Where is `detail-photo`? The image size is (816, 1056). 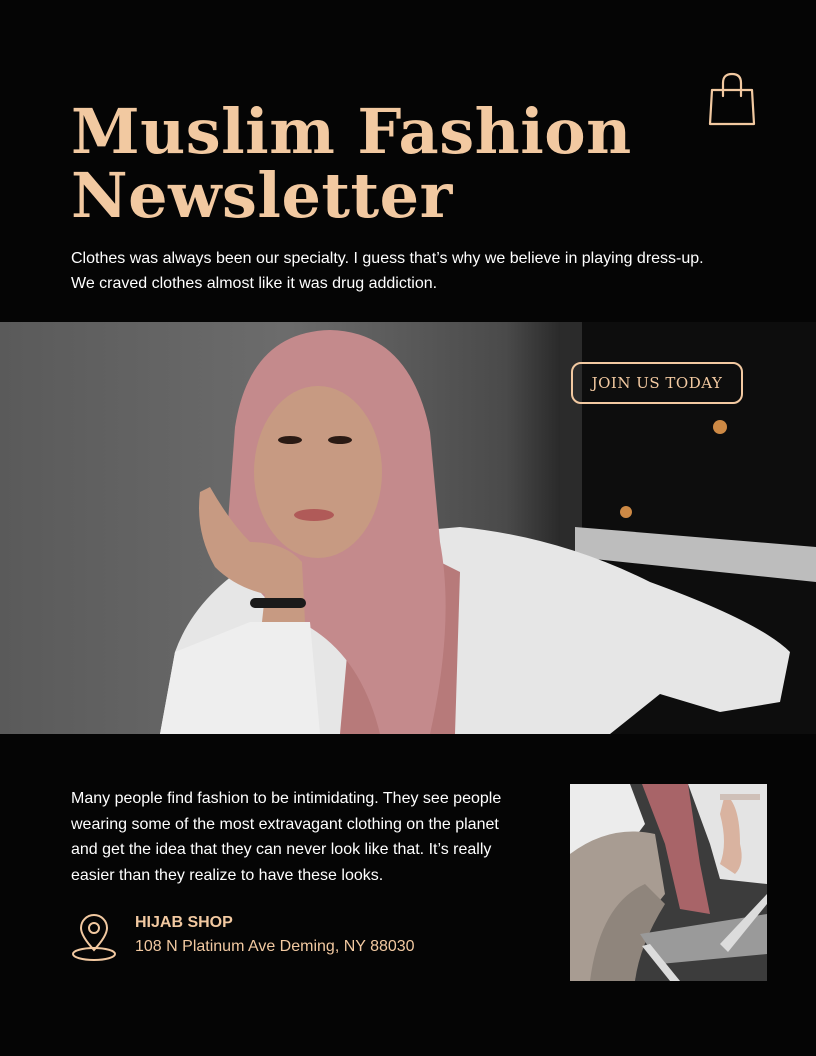
detail-photo is located at coordinates (668, 882).